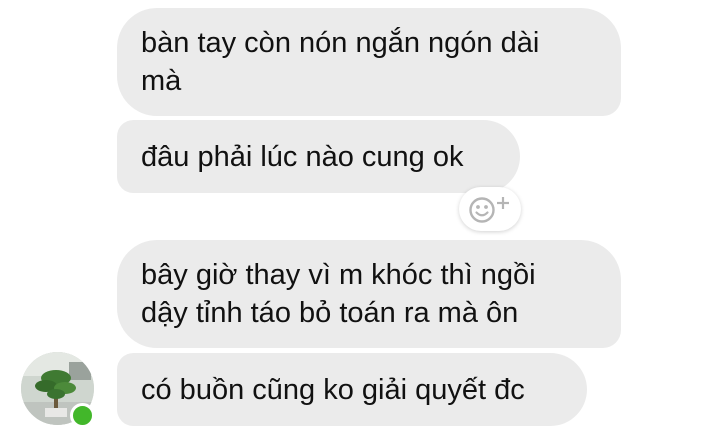 The image size is (706, 448). I want to click on message-text: có buồn cũng ko giải quyết đc, so click(333, 389).